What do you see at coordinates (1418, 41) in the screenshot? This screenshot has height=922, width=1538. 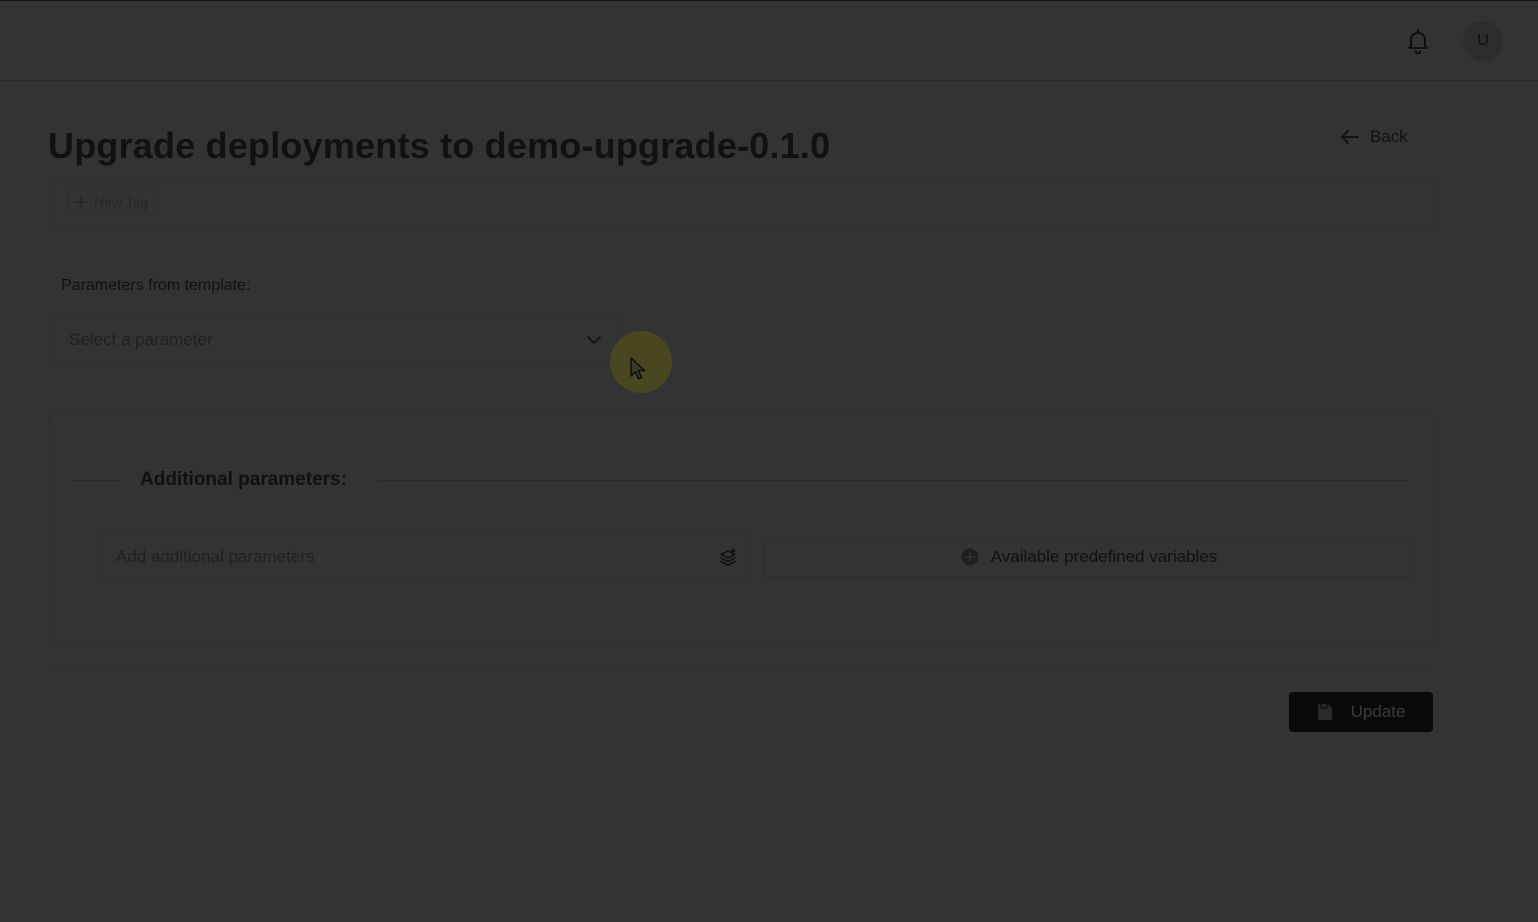 I see `bell-icon` at bounding box center [1418, 41].